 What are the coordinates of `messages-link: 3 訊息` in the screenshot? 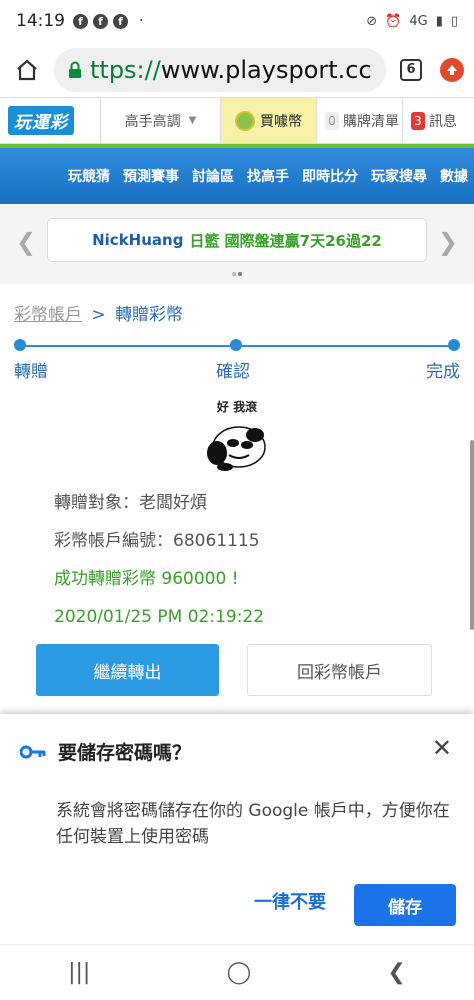 It's located at (438, 120).